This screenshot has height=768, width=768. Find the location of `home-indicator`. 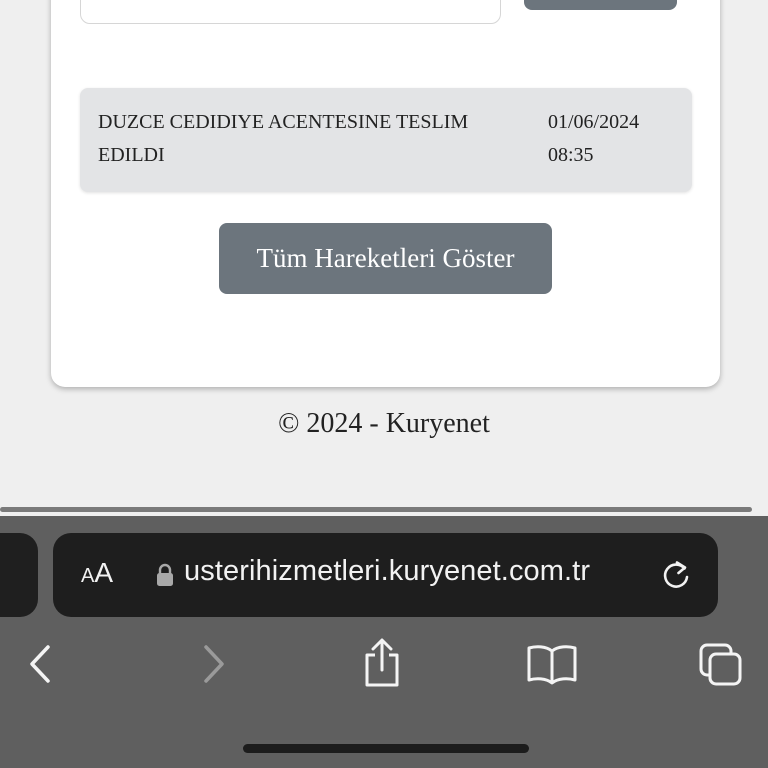

home-indicator is located at coordinates (386, 748).